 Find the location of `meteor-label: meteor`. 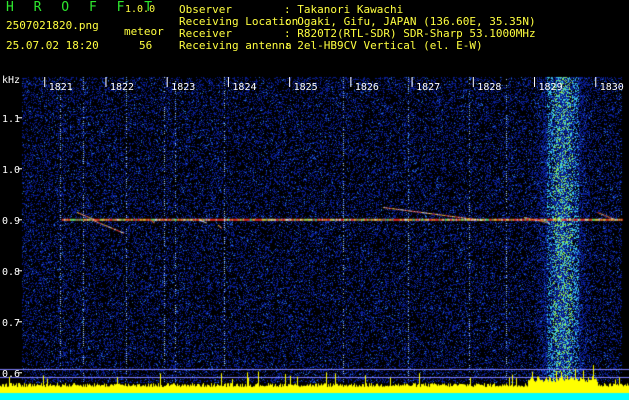

meteor-label: meteor is located at coordinates (144, 31).